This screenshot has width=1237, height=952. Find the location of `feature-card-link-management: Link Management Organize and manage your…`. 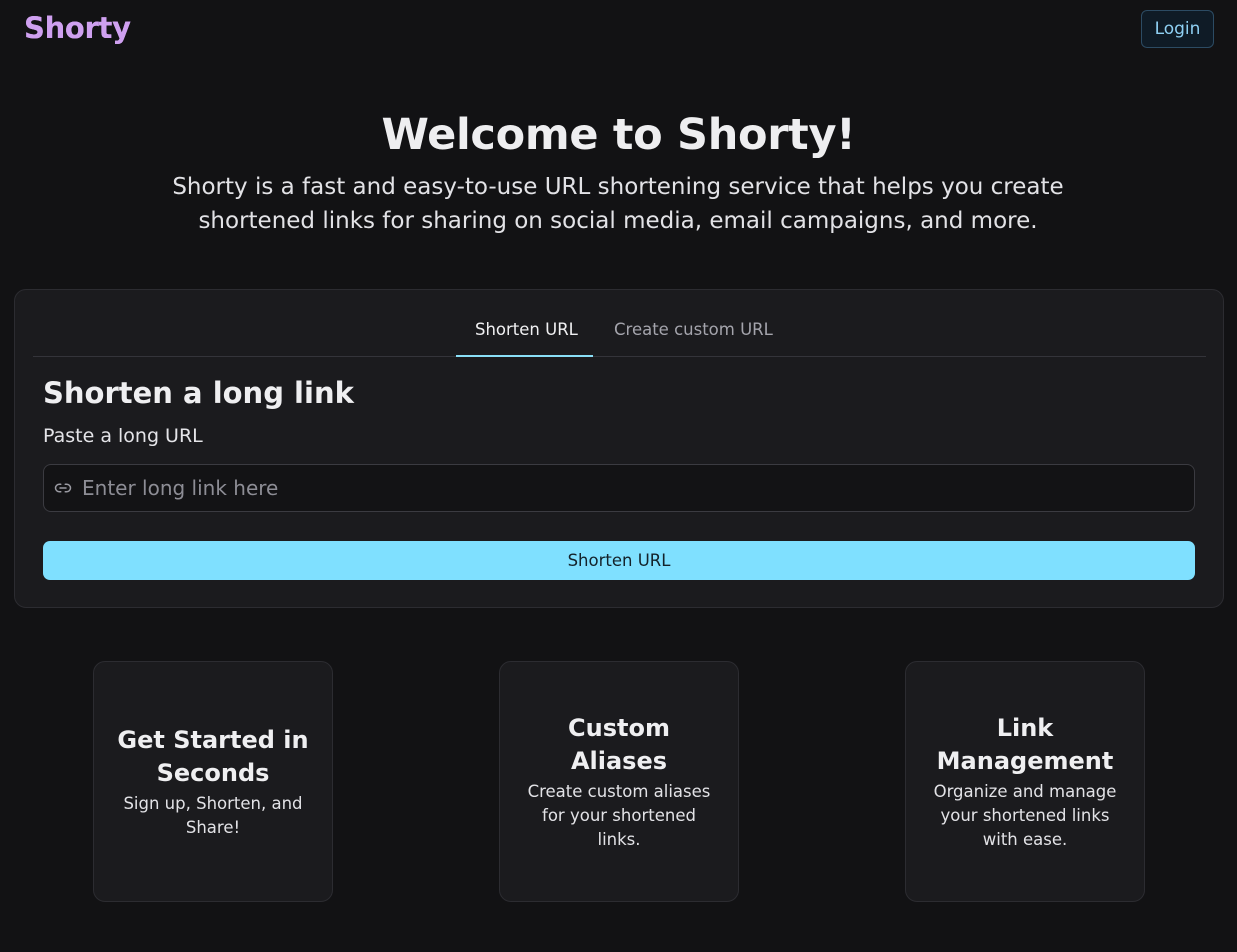

feature-card-link-management: Link Management Organize and manage your… is located at coordinates (1025, 781).